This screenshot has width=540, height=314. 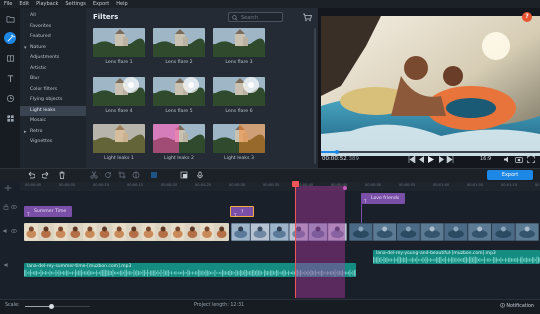 I want to click on video-track-visibility-icon, so click(x=14, y=231).